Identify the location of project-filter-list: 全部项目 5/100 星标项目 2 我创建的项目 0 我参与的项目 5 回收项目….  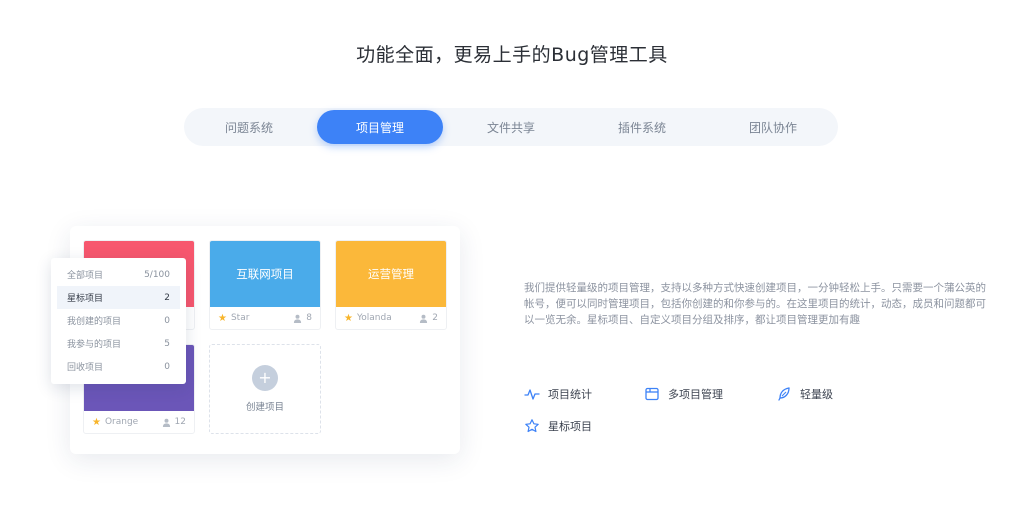
(118, 321).